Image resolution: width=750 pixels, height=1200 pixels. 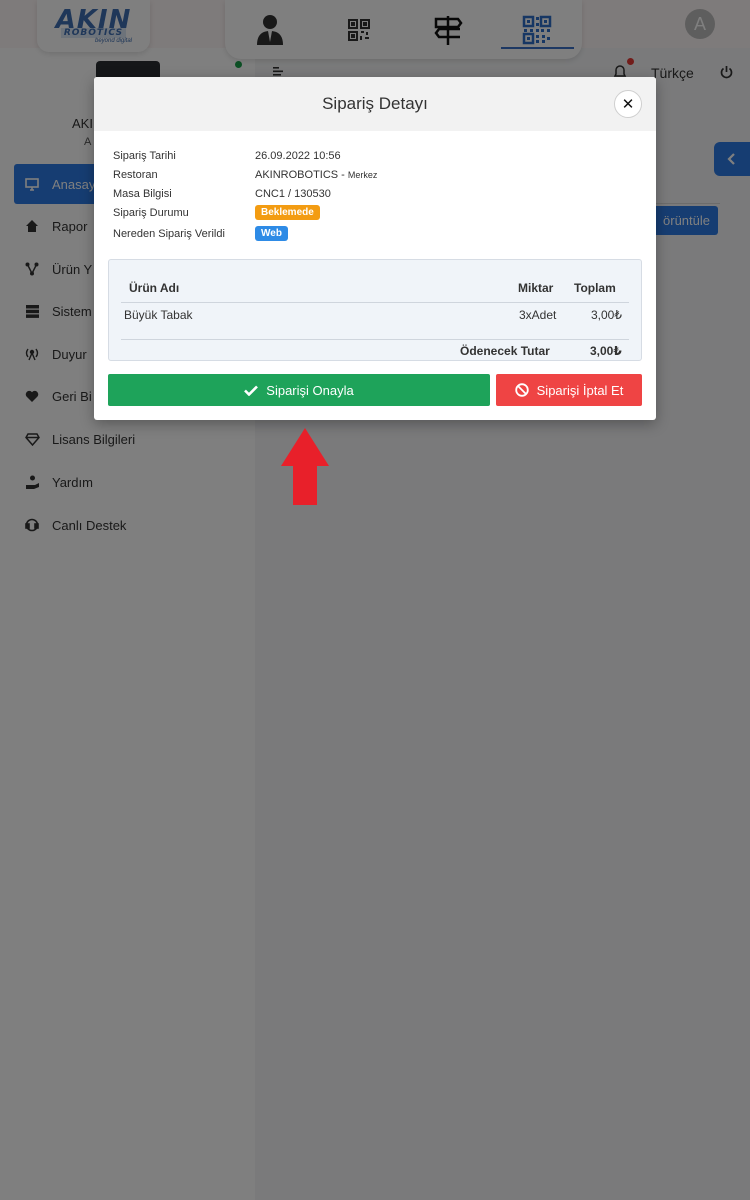 What do you see at coordinates (142, 194) in the screenshot?
I see `table-info-label: Masa Bilgisi` at bounding box center [142, 194].